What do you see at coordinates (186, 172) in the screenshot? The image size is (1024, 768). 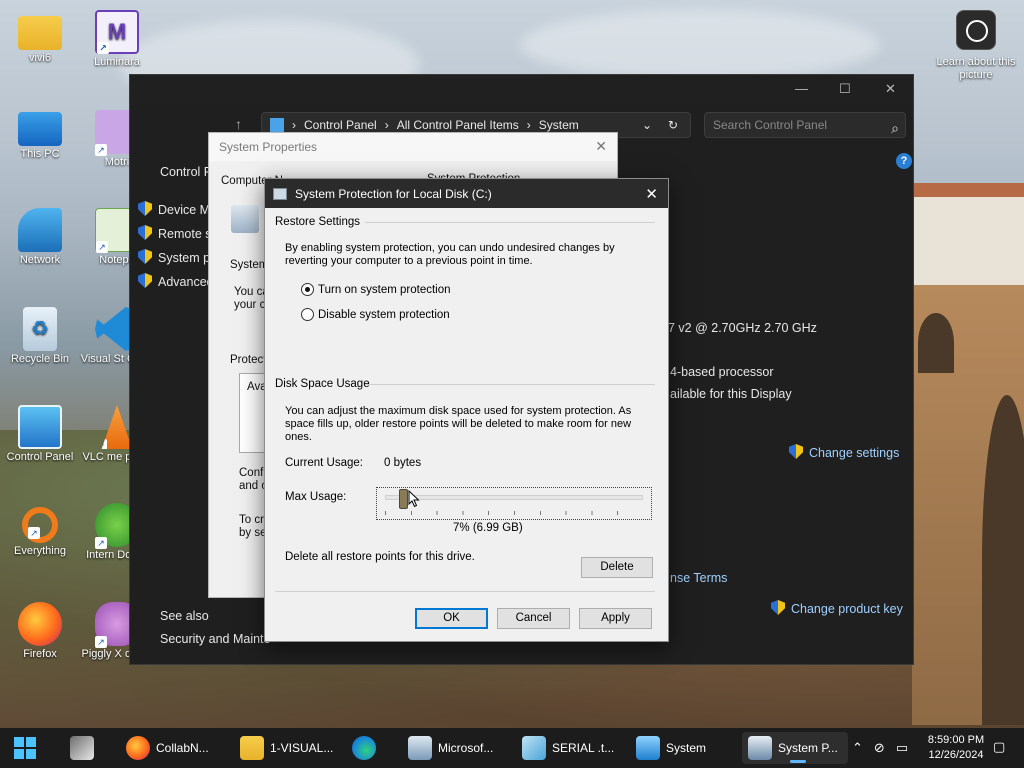 I see `sidebar-title: Control P` at bounding box center [186, 172].